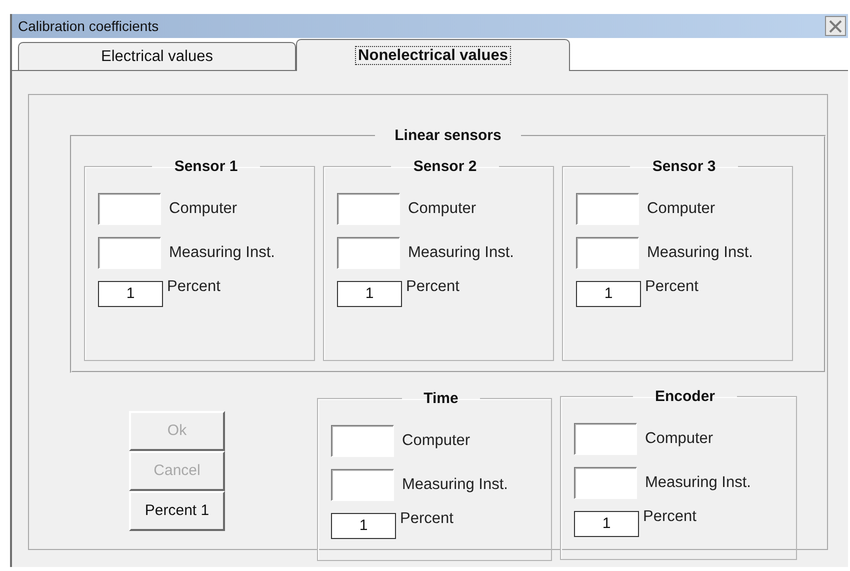  Describe the element at coordinates (206, 167) in the screenshot. I see `group-title: Sensor 1` at that location.